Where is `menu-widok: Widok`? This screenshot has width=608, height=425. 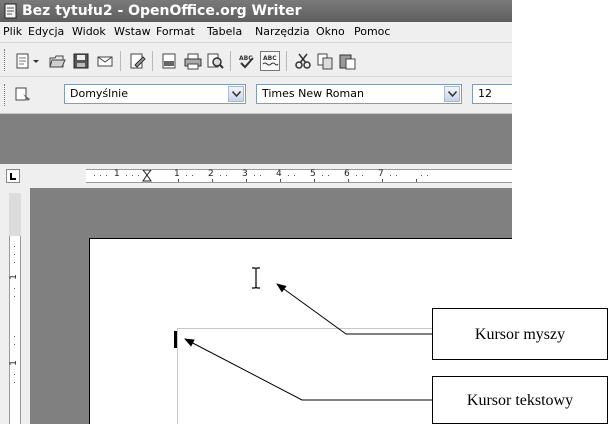
menu-widok: Widok is located at coordinates (89, 32).